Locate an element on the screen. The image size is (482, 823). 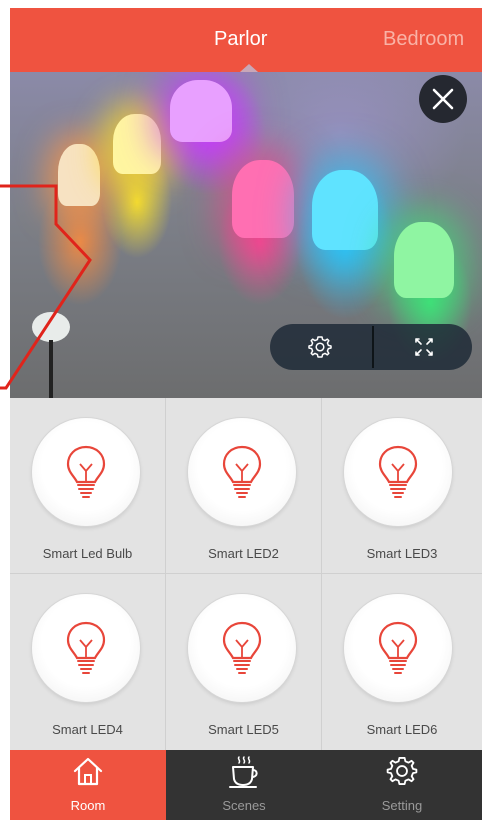
pendant-lamp-yellow is located at coordinates (137, 144).